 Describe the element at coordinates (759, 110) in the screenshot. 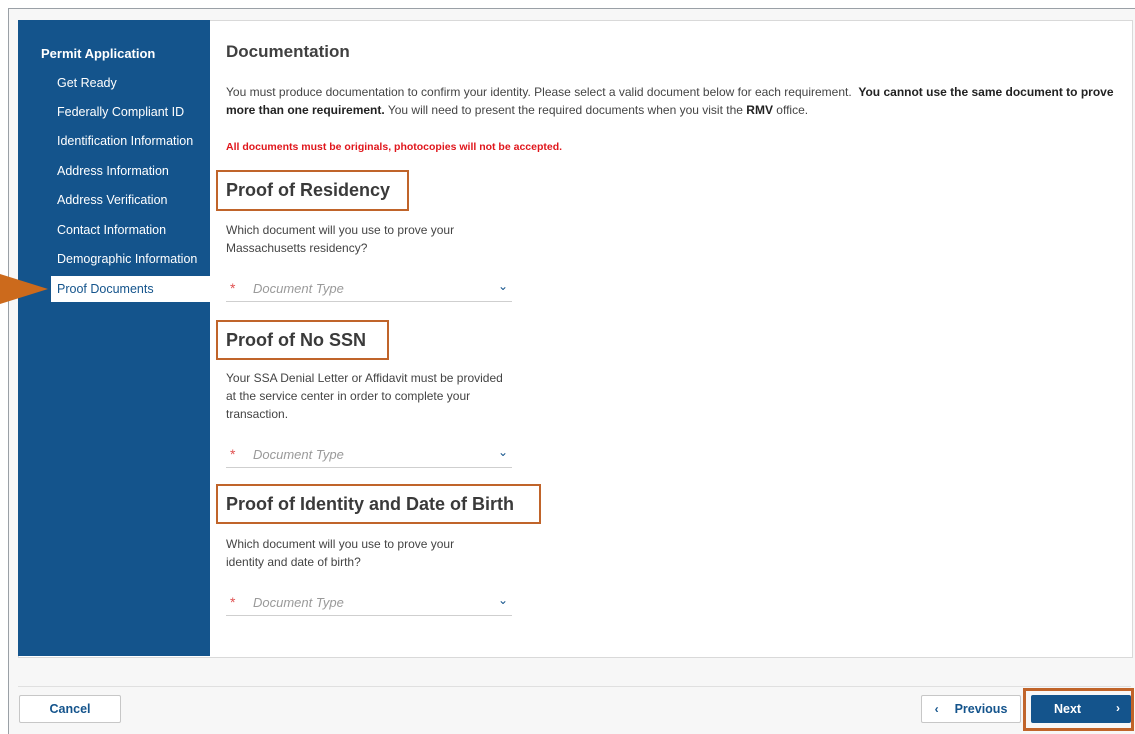

I see `intro-text-rmv: RMV` at that location.